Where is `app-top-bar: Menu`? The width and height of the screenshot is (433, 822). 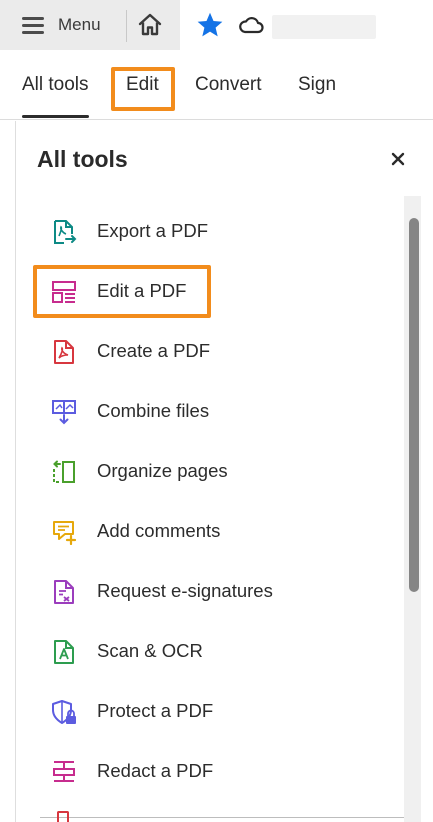
app-top-bar: Menu is located at coordinates (216, 25).